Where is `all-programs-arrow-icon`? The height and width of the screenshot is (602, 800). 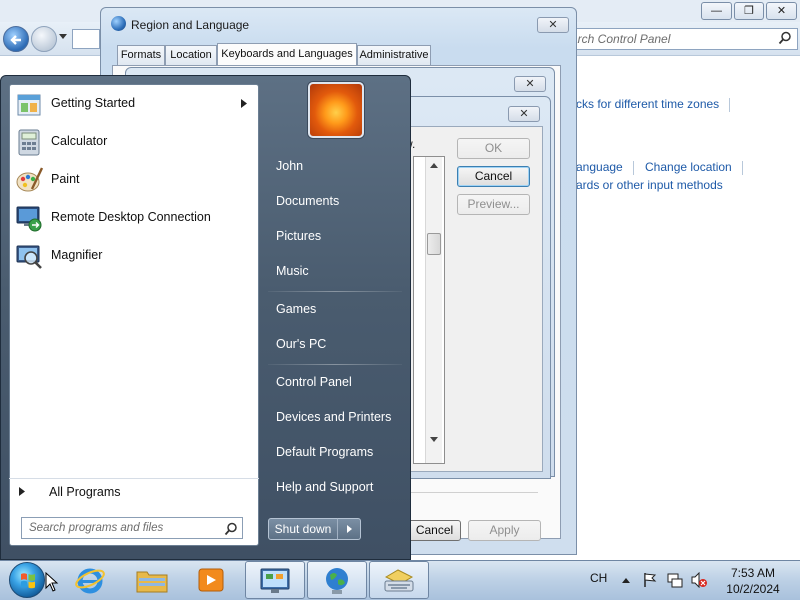 all-programs-arrow-icon is located at coordinates (22, 491).